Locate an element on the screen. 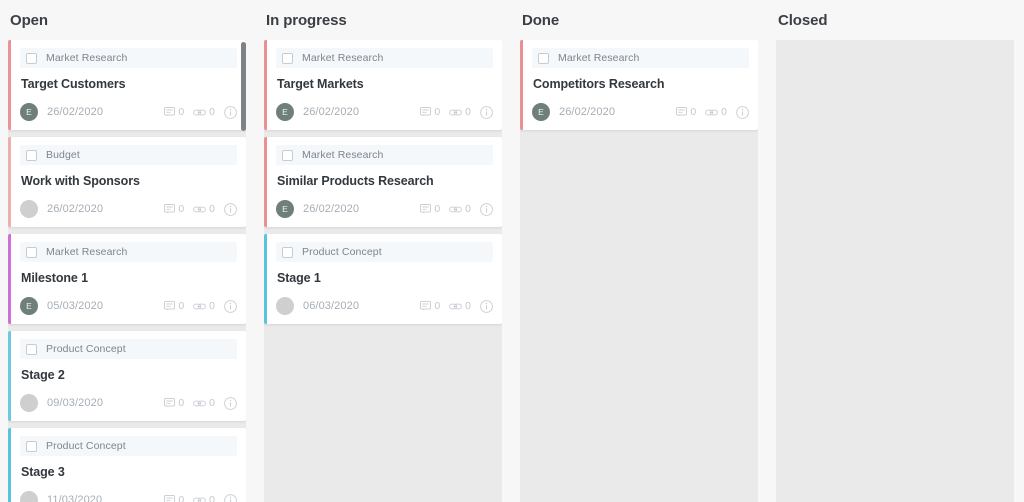  column-header: Done is located at coordinates (640, 20).